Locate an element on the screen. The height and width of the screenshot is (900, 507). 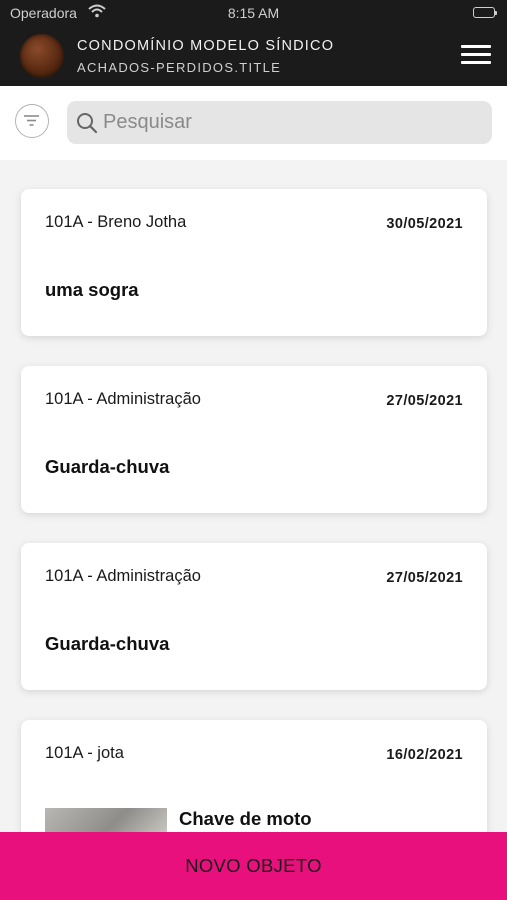
item-name: Chave de moto is located at coordinates (245, 818).